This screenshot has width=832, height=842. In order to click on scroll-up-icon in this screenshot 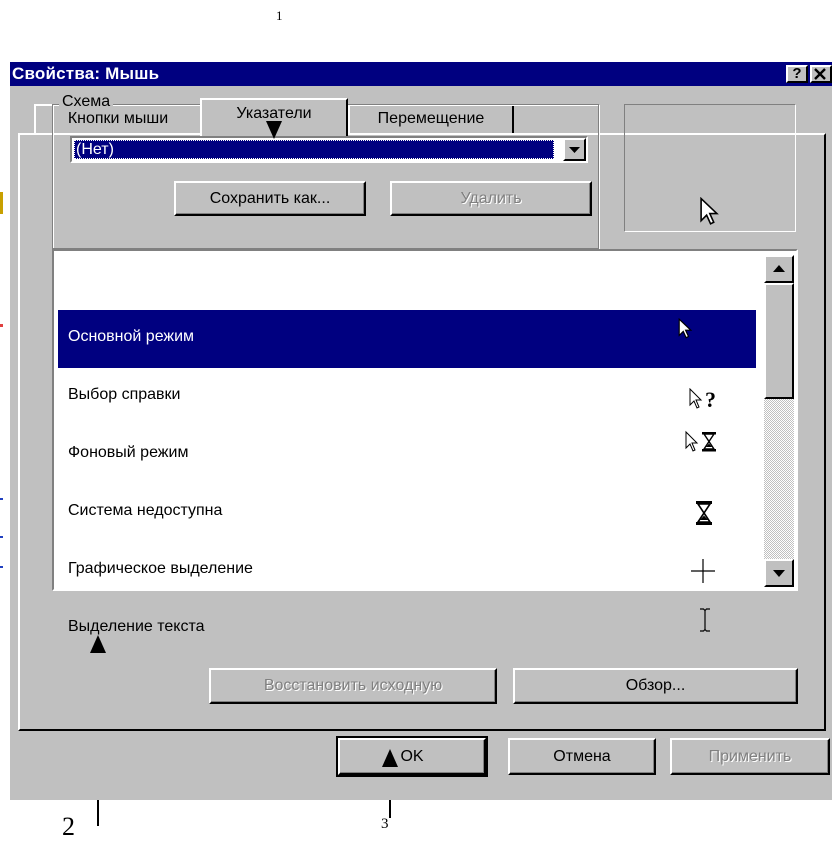, I will do `click(779, 268)`.